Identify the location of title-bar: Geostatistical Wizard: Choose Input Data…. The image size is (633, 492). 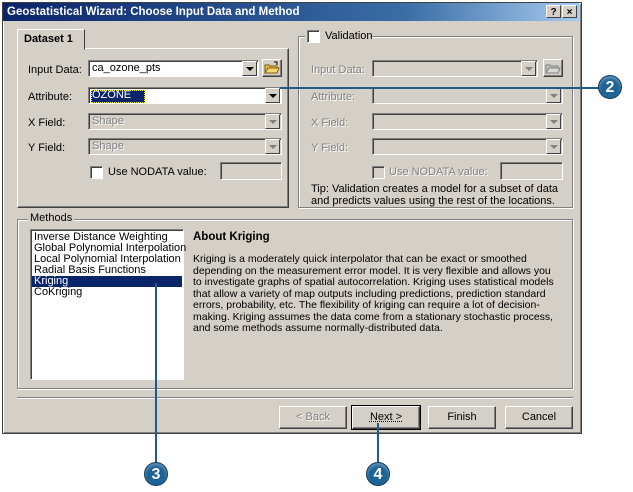
(291, 12).